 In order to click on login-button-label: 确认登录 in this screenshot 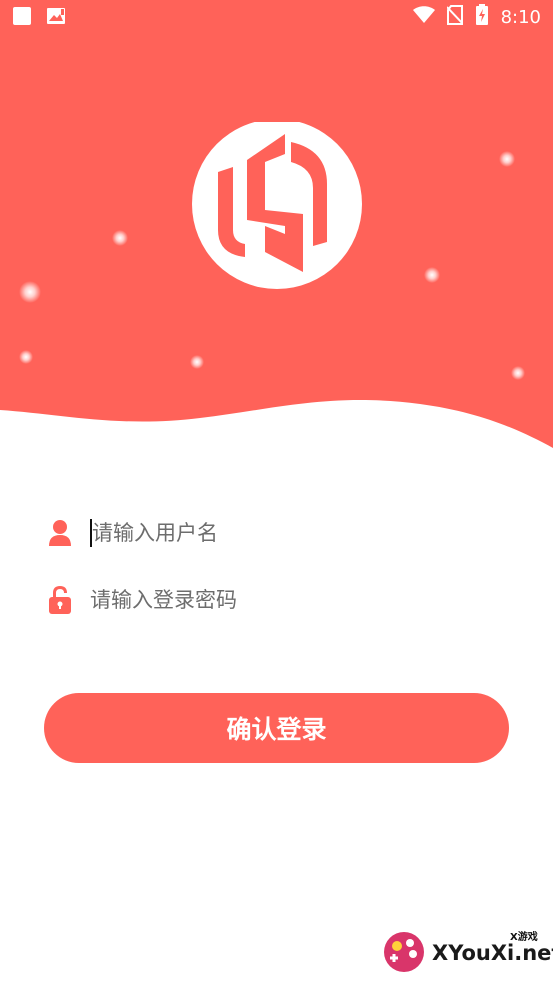, I will do `click(276, 729)`.